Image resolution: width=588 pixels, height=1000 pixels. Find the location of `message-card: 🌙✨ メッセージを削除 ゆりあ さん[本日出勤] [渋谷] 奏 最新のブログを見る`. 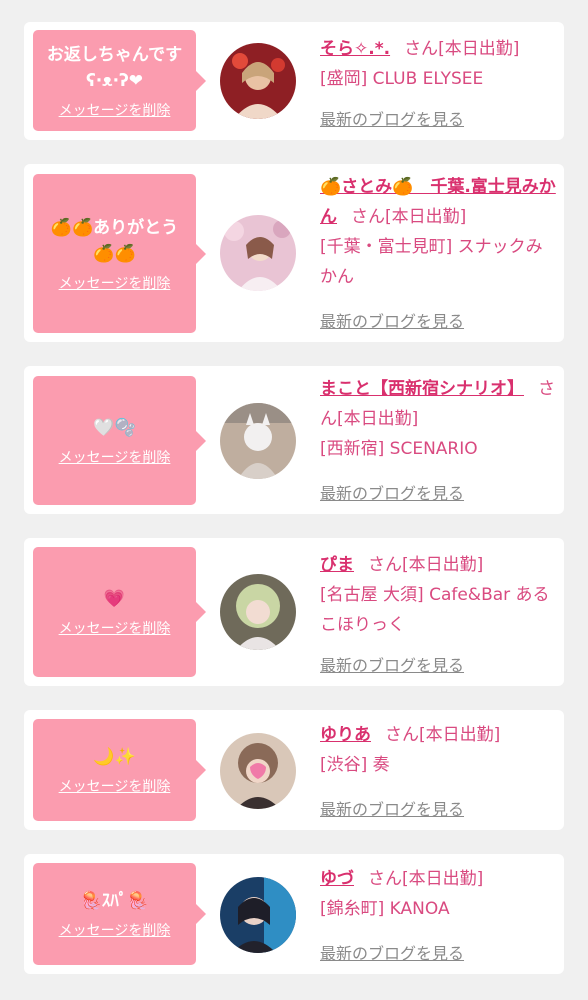

message-card: 🌙✨ メッセージを削除 ゆりあ さん[本日出勤] [渋谷] 奏 最新のブログを見る is located at coordinates (294, 770).